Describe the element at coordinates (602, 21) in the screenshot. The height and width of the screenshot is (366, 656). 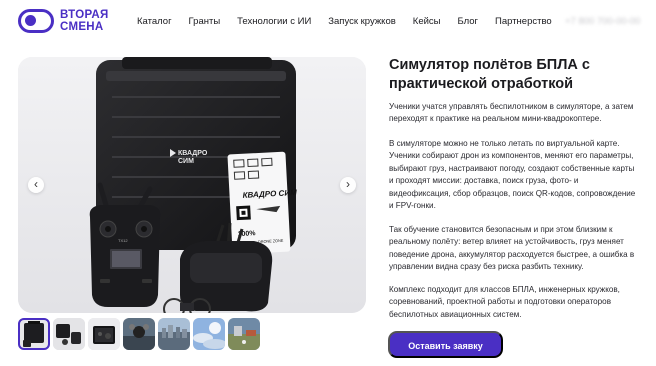
I see `header-phone: +7 800 700-00-00` at that location.